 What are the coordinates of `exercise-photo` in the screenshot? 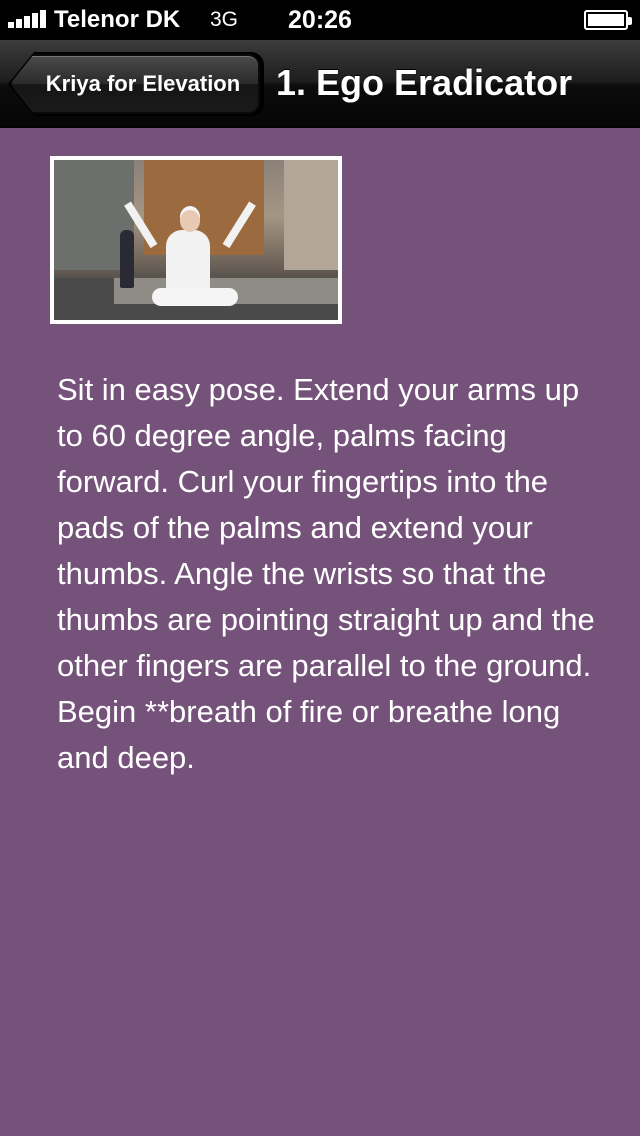 It's located at (196, 240).